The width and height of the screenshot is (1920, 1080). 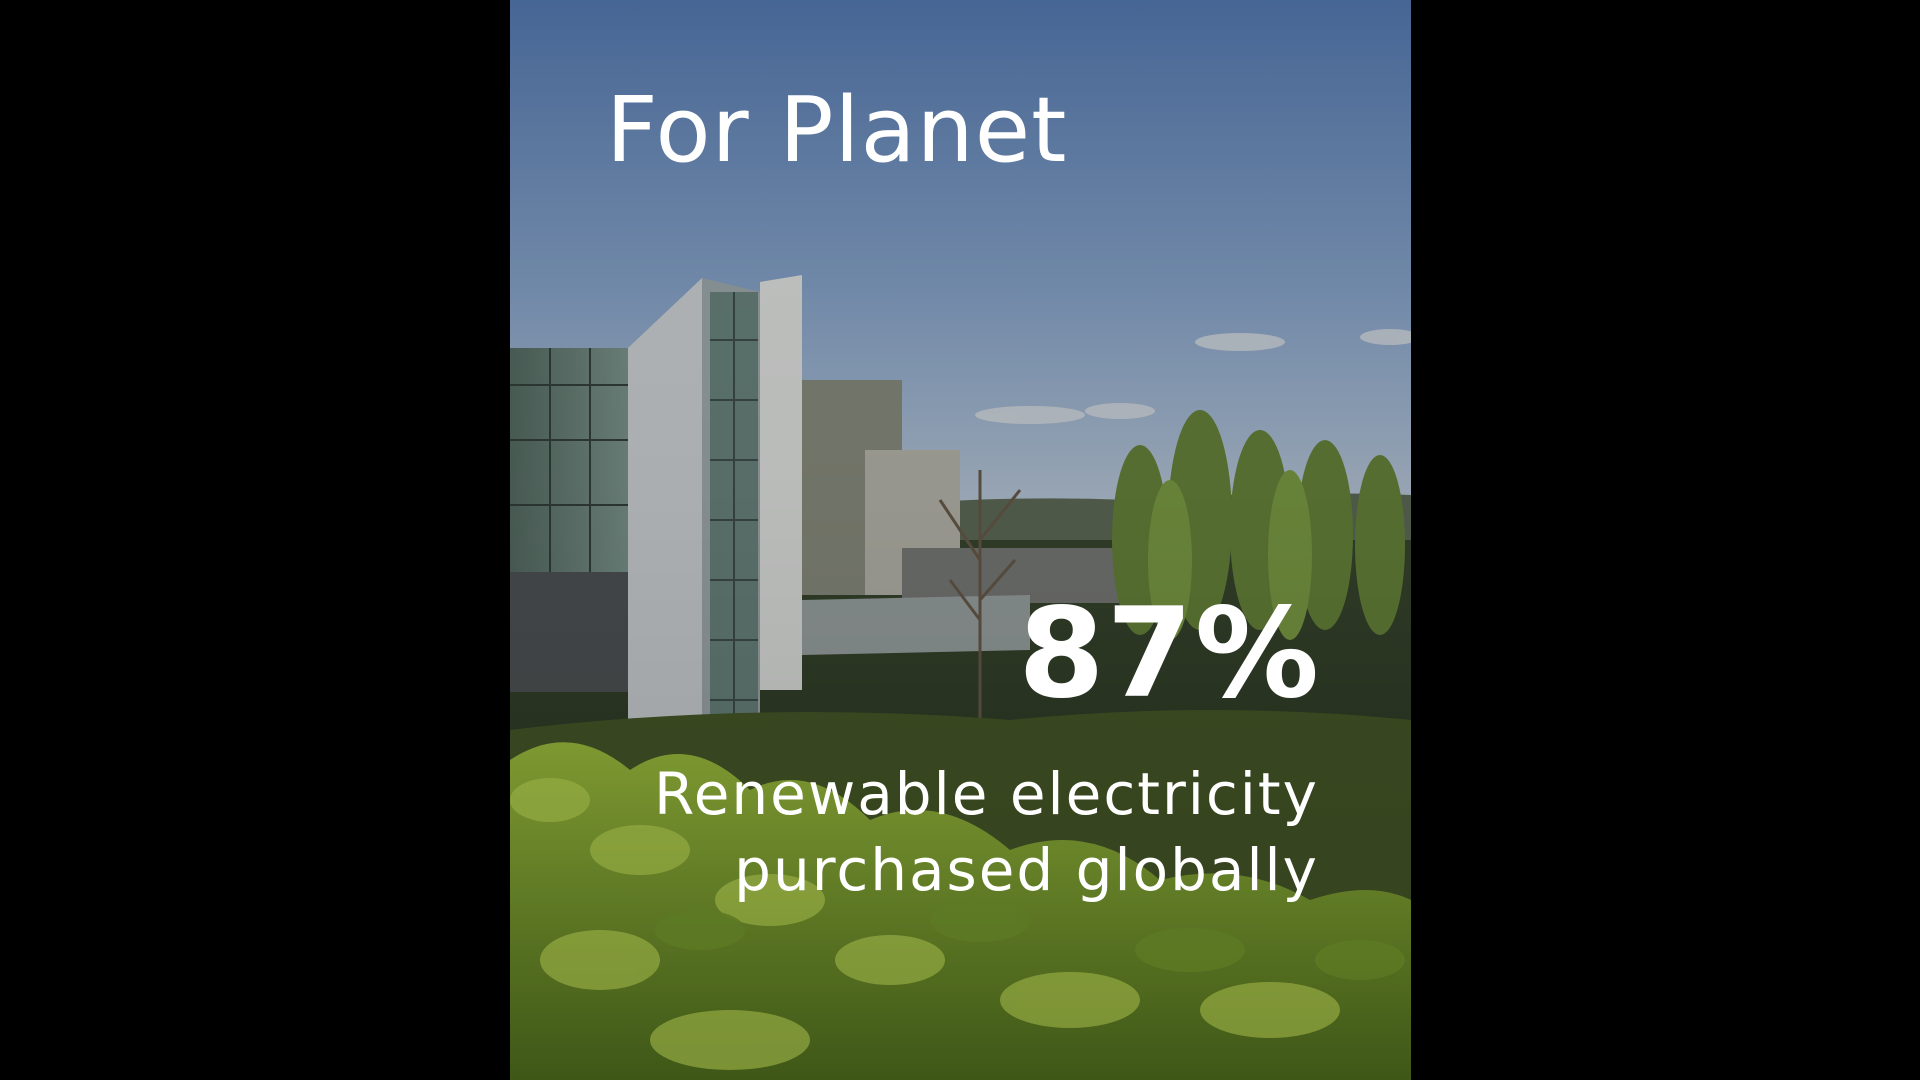 I want to click on stat-caption-line-1: Renewable electricity, so click(x=986, y=794).